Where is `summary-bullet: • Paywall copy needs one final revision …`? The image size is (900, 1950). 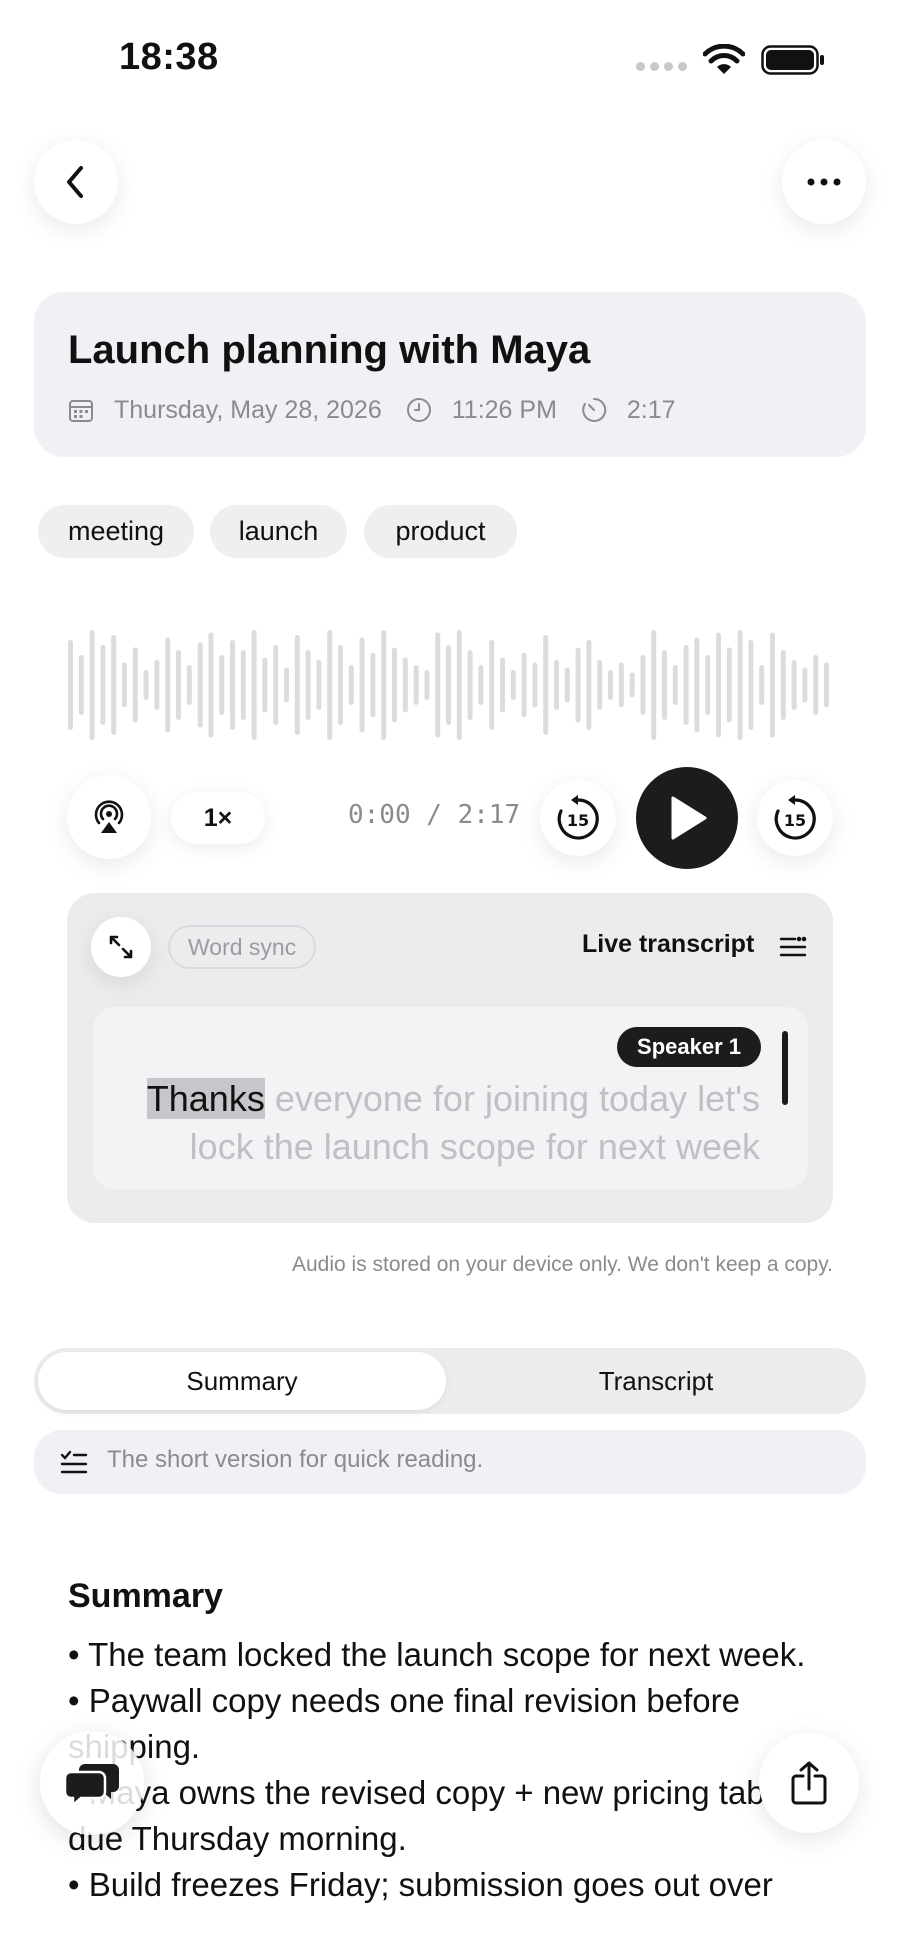 summary-bullet: • Paywall copy needs one final revision … is located at coordinates (404, 1723).